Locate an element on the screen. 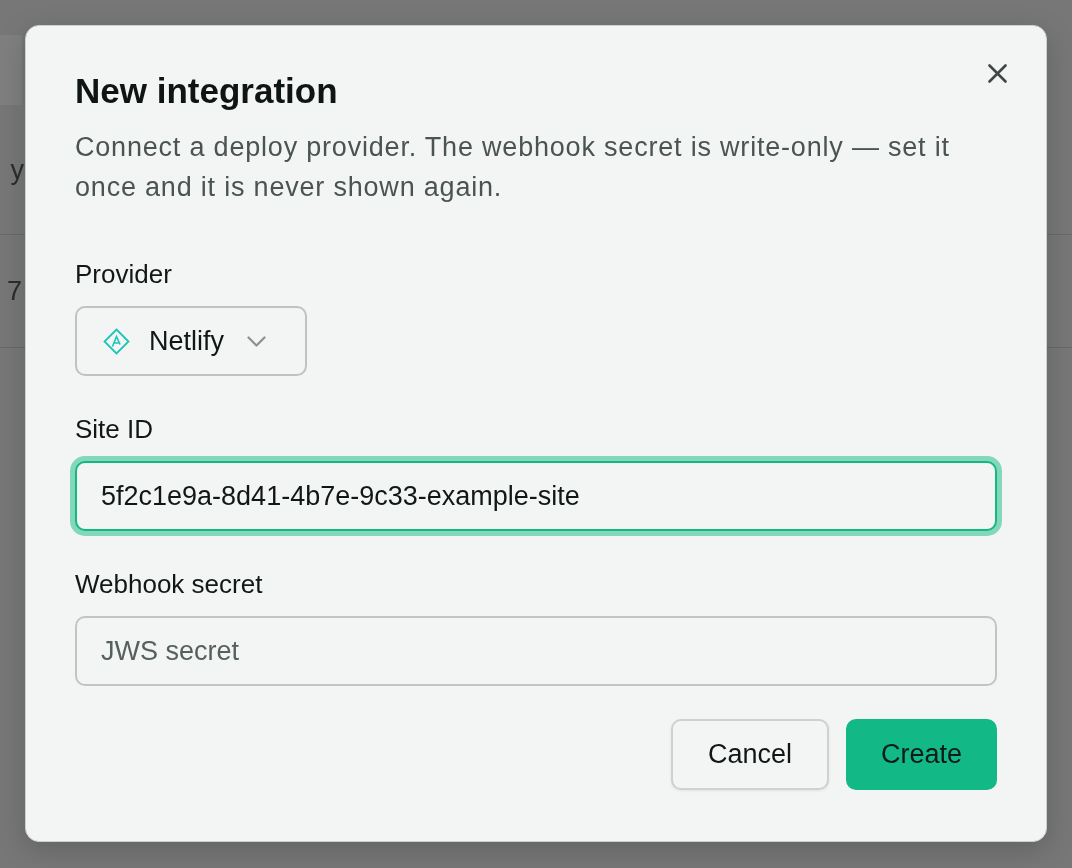 The width and height of the screenshot is (1072, 868). close-icon is located at coordinates (997, 73).